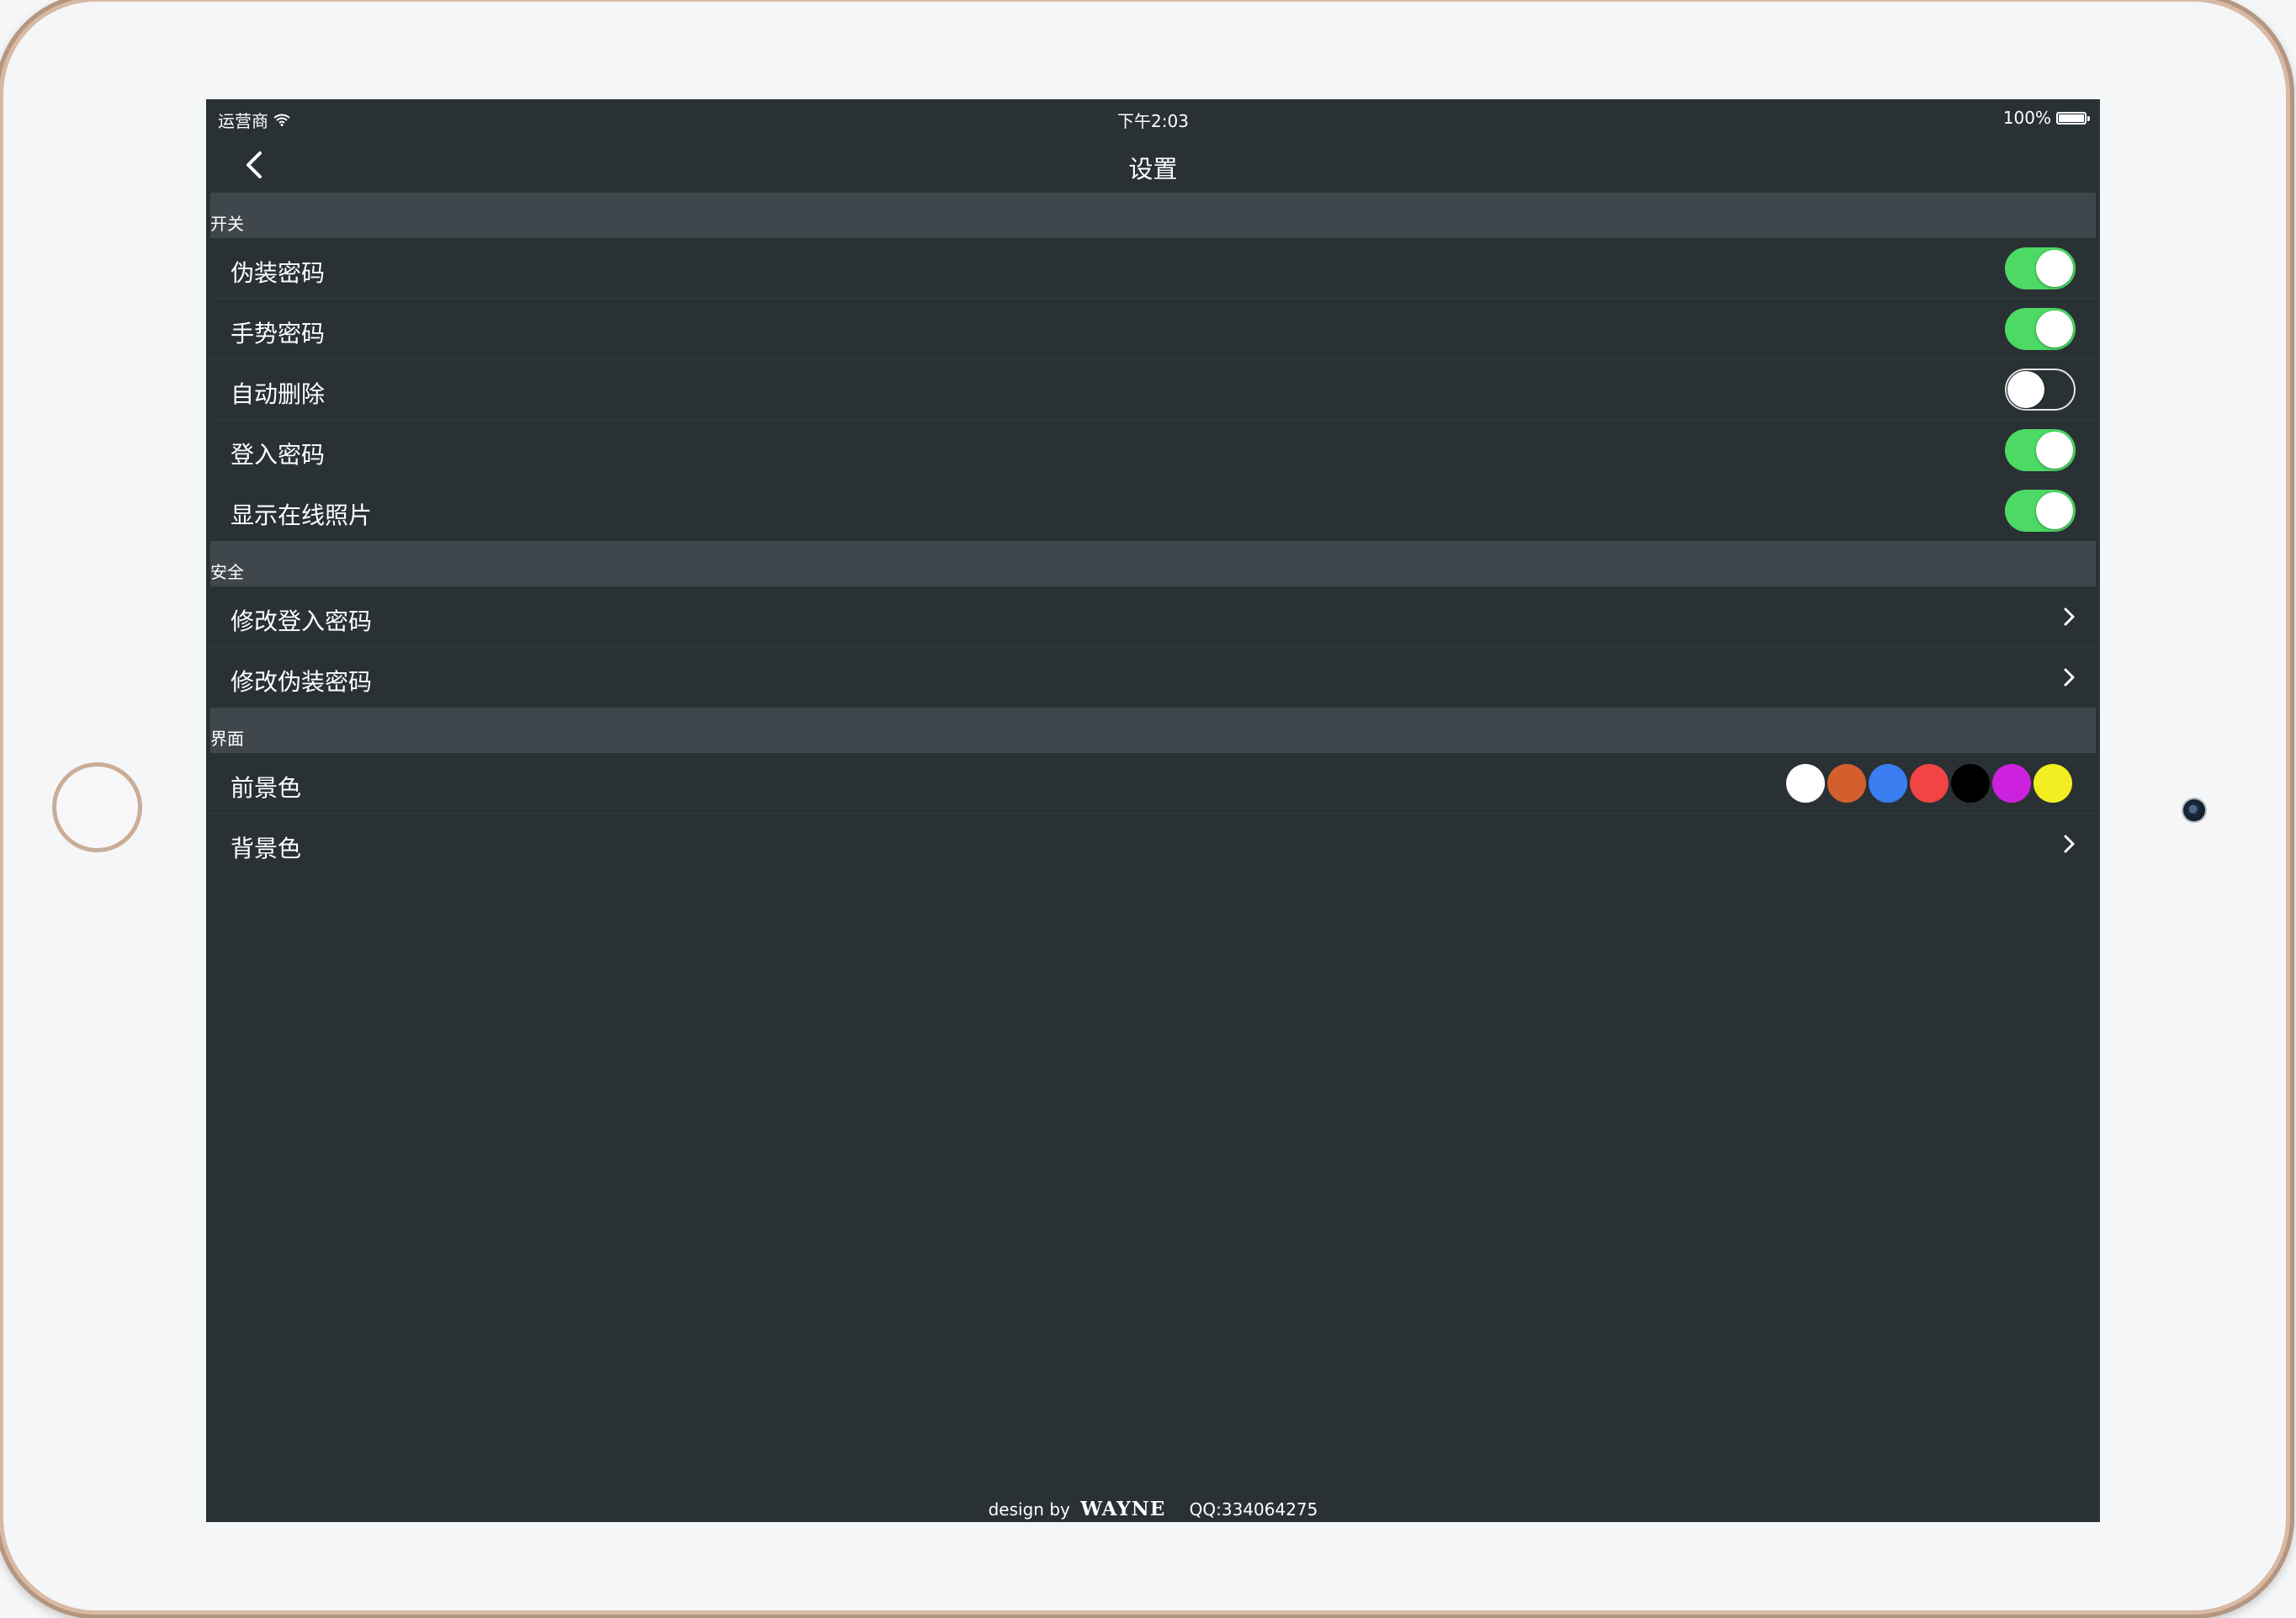 The height and width of the screenshot is (1618, 2296). What do you see at coordinates (1153, 389) in the screenshot?
I see `row-auto-delete: 自动删除` at bounding box center [1153, 389].